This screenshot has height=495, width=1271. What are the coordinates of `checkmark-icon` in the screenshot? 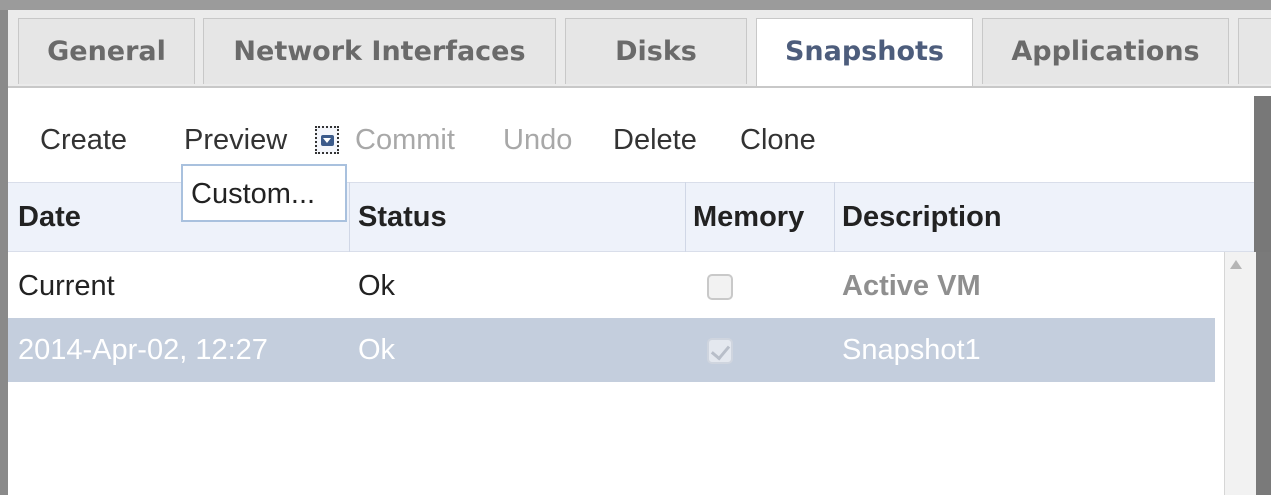 It's located at (720, 350).